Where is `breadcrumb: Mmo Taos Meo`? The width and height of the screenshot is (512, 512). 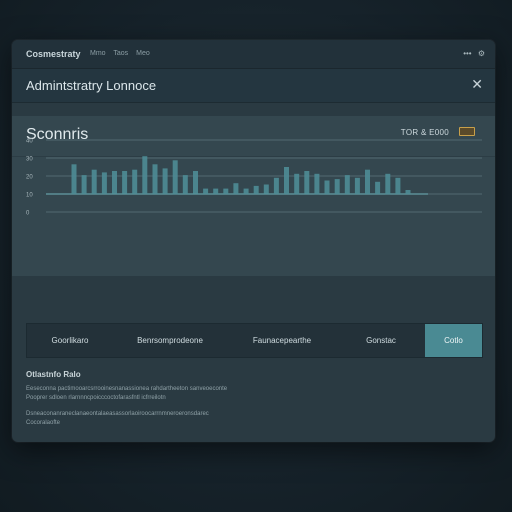 breadcrumb: Mmo Taos Meo is located at coordinates (123, 53).